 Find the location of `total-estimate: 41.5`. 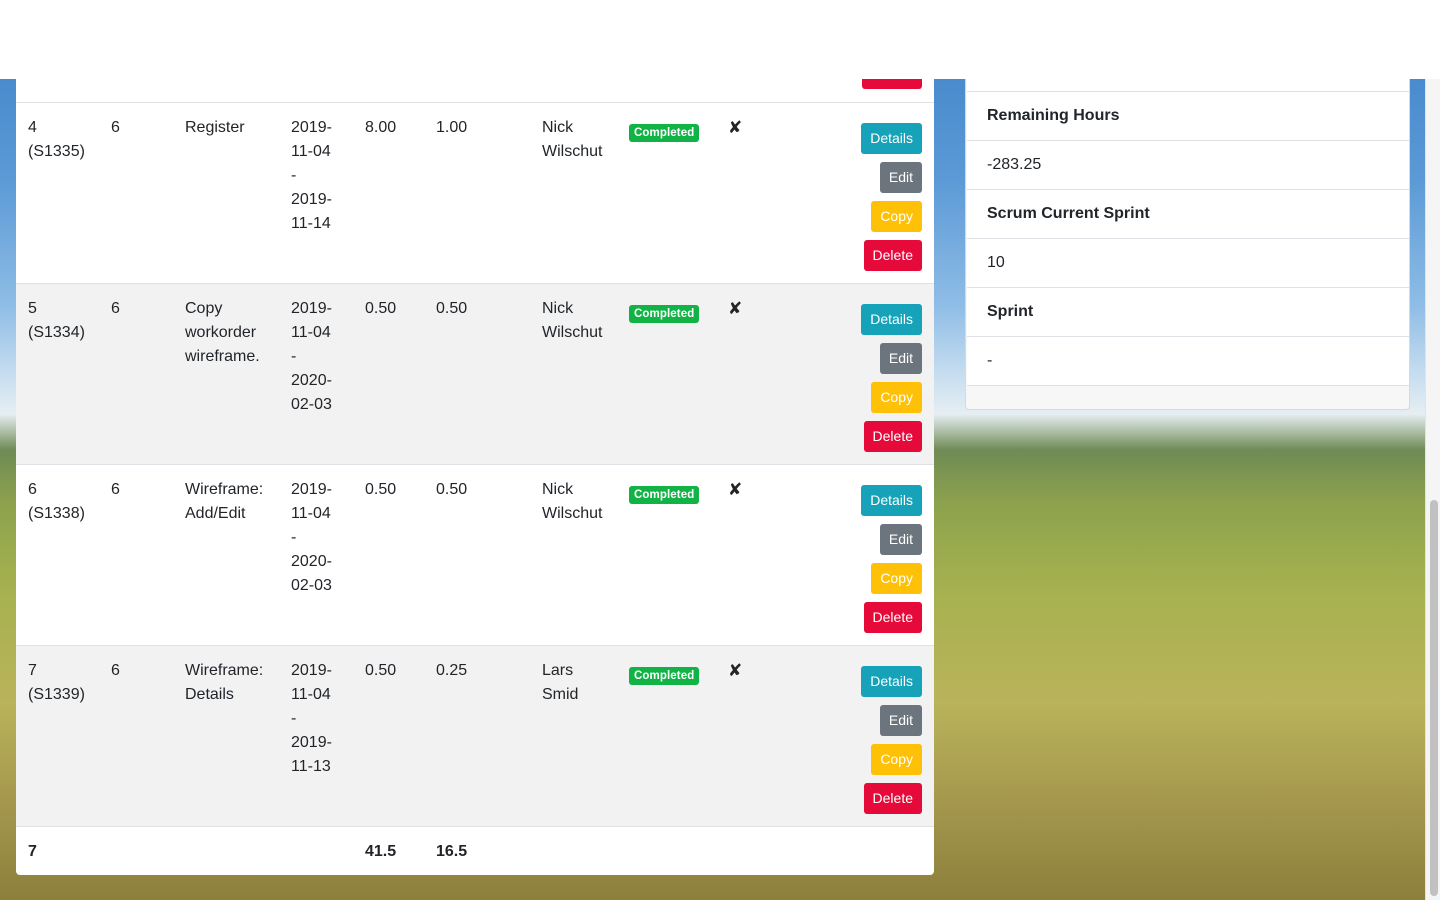

total-estimate: 41.5 is located at coordinates (381, 851).